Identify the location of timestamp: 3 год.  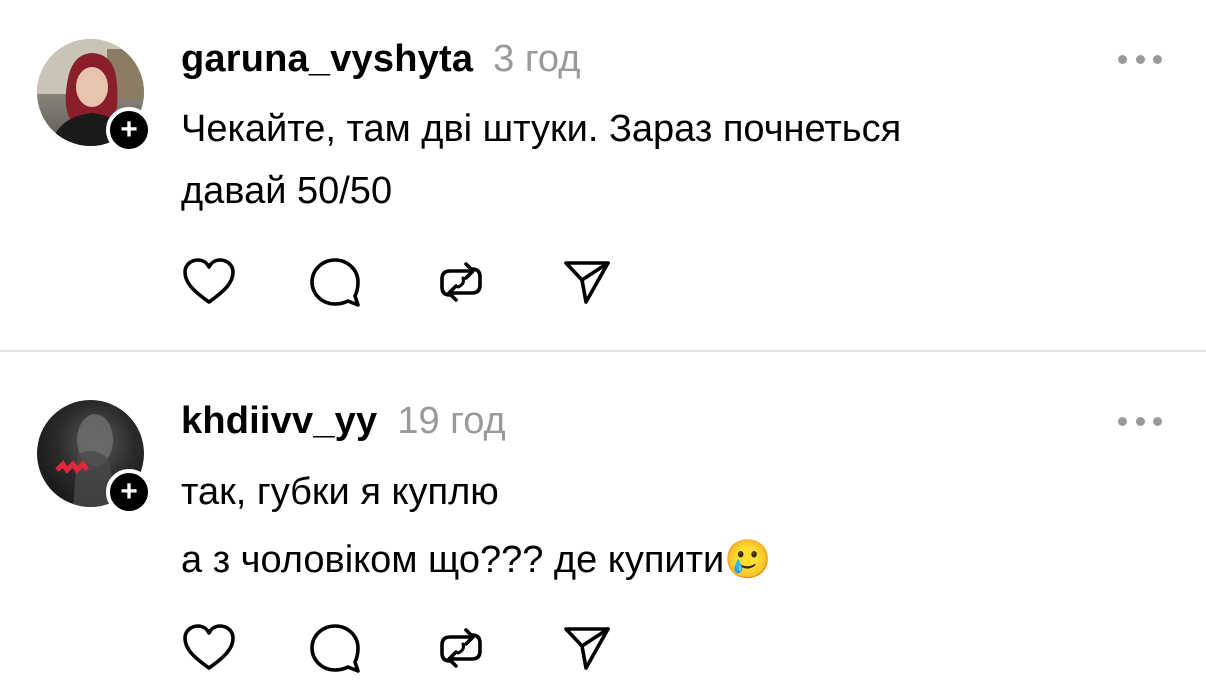
(537, 59).